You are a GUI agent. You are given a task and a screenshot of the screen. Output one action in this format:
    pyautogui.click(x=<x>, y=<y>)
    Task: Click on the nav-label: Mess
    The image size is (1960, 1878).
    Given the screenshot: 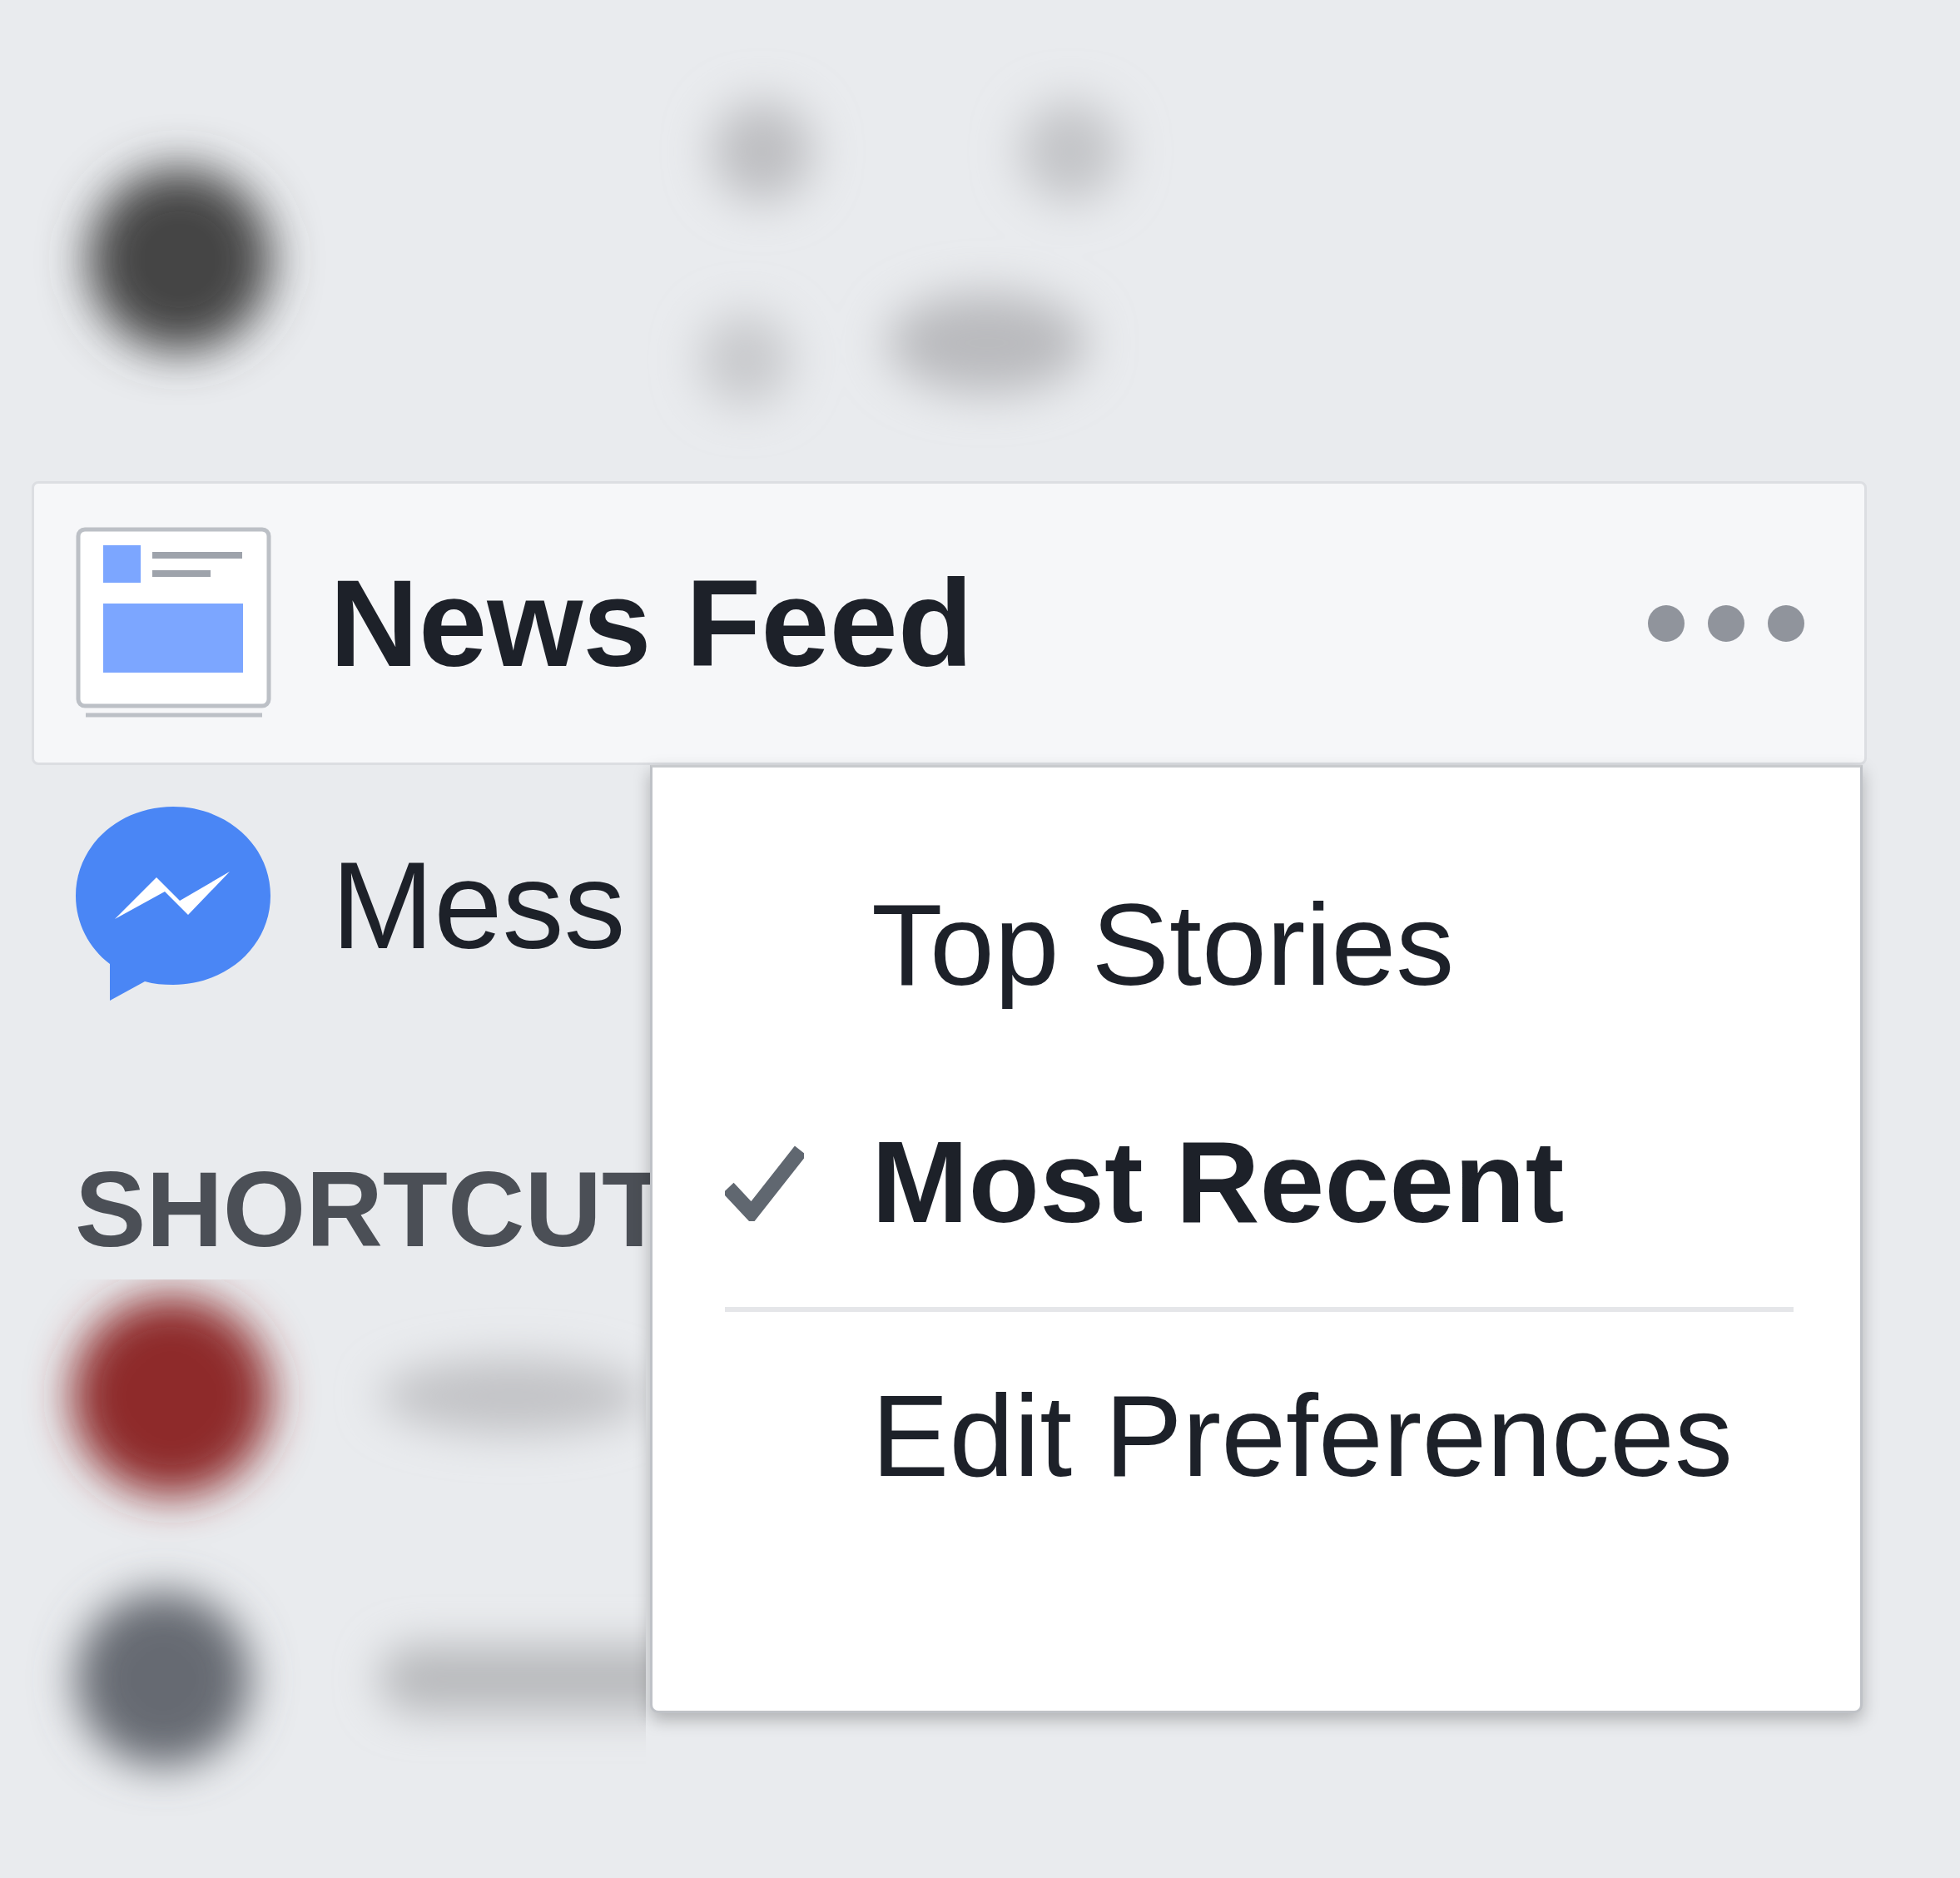 What is the action you would take?
    pyautogui.click(x=478, y=906)
    